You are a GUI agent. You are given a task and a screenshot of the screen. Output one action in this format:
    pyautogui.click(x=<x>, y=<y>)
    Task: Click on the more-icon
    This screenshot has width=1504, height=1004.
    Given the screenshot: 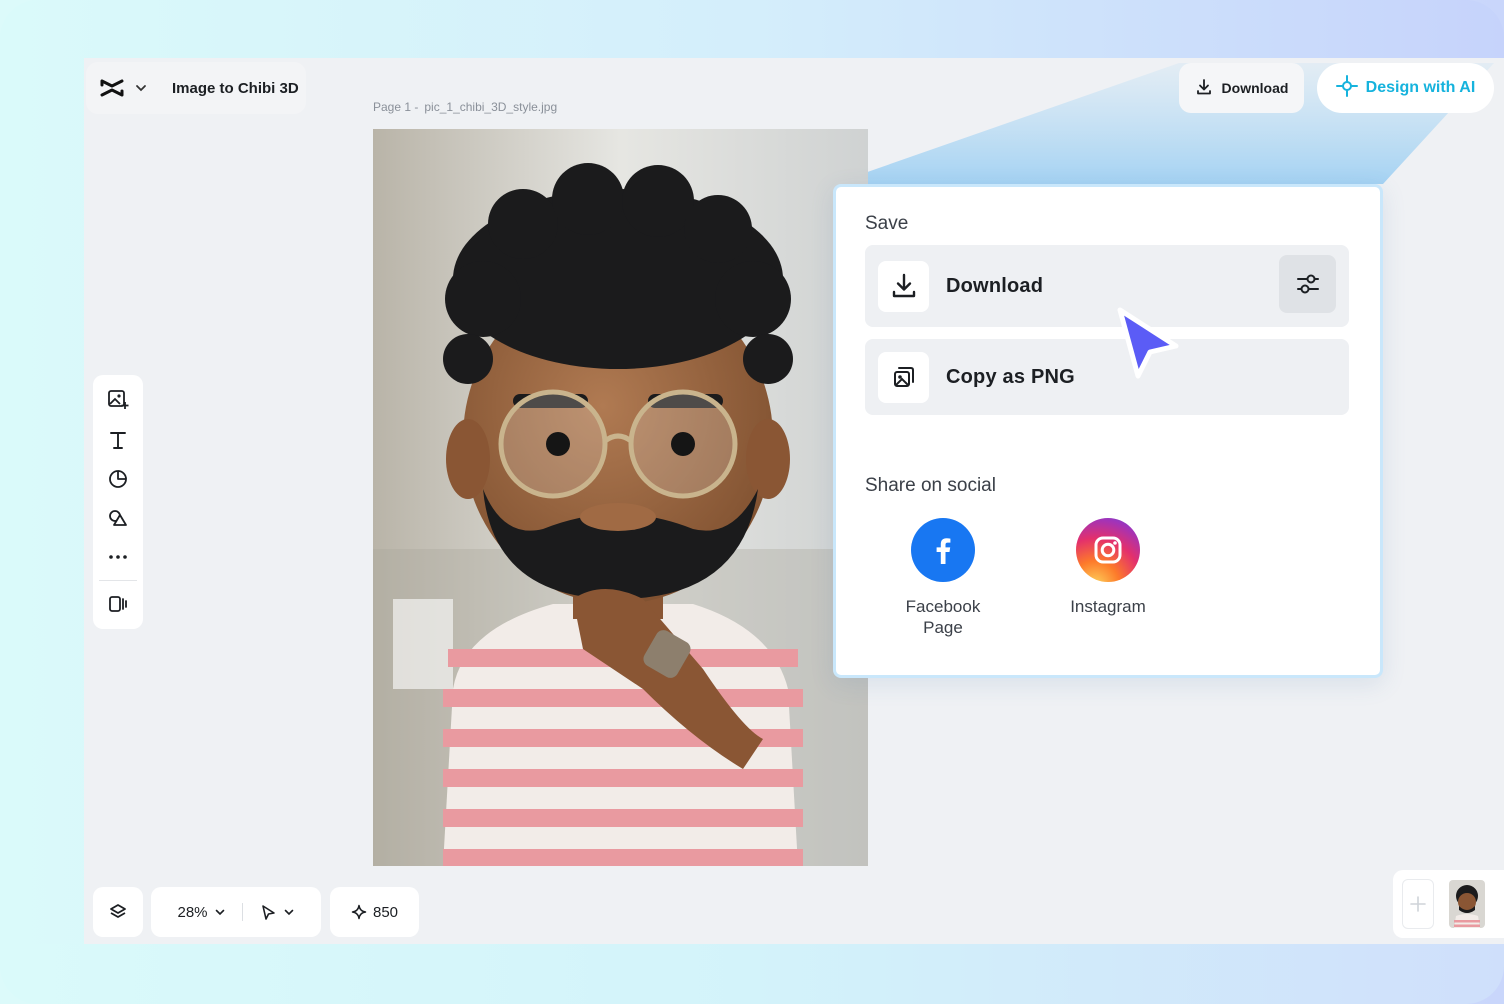 What is the action you would take?
    pyautogui.click(x=118, y=557)
    